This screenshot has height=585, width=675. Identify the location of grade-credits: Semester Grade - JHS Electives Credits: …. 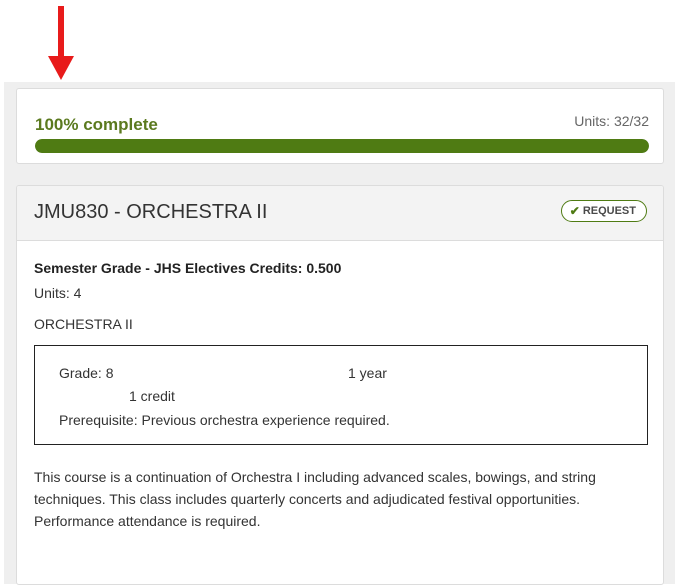
(188, 268).